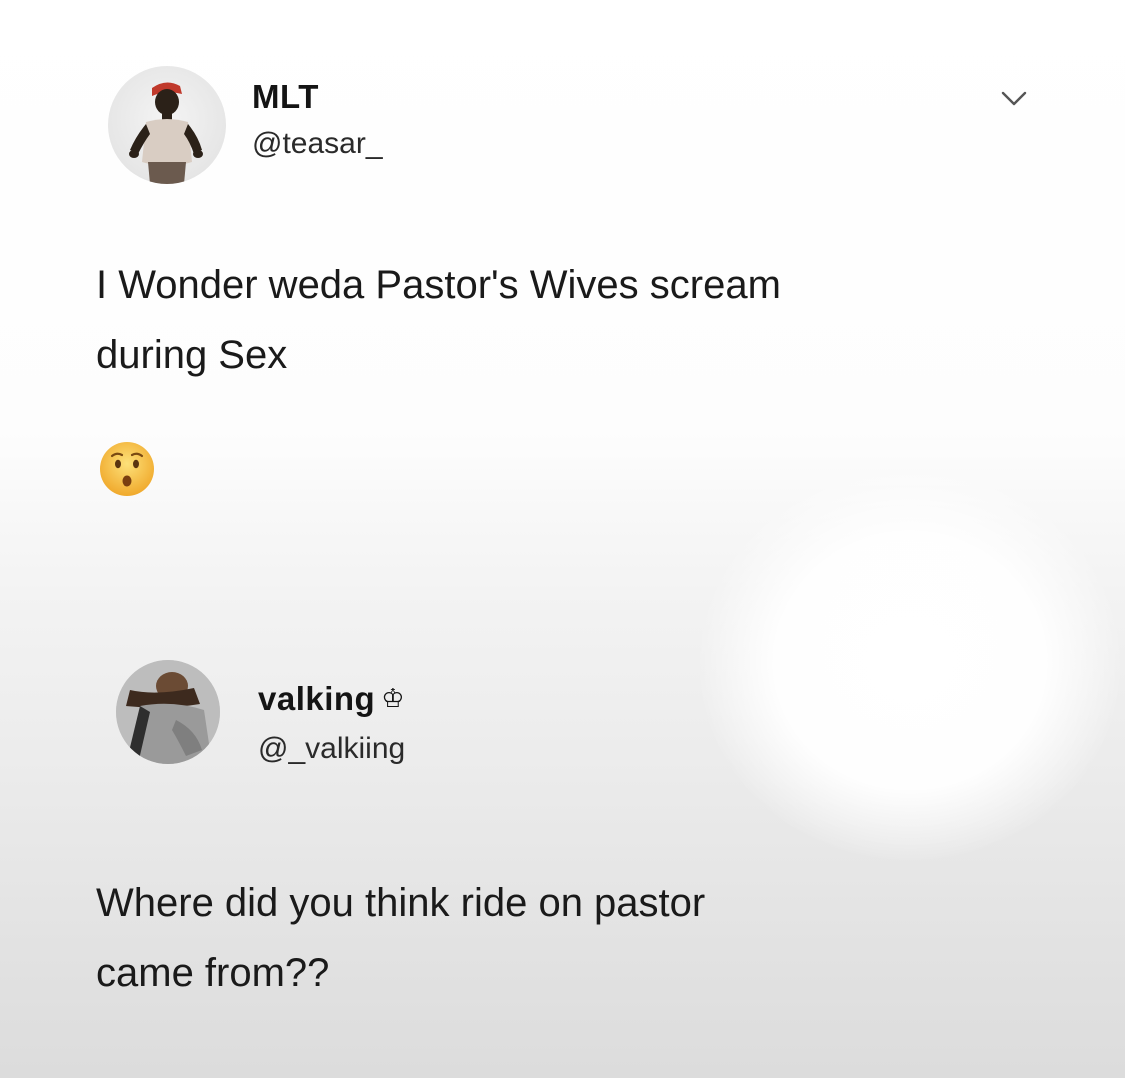 This screenshot has width=1125, height=1078. Describe the element at coordinates (331, 749) in the screenshot. I see `user-handle: @_valkiing` at that location.